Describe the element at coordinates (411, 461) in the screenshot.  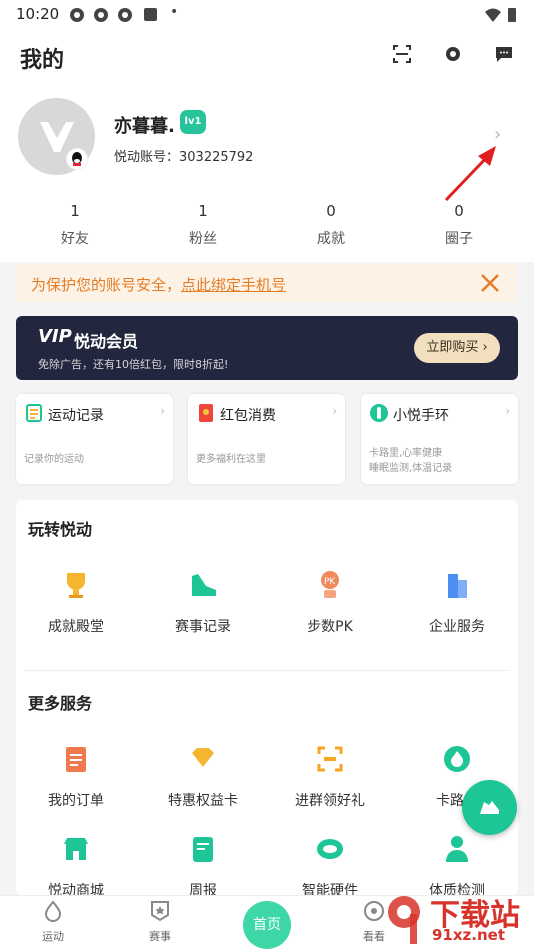
I see `card-desc: 卡路里,心率健康 睡眠监测,体温记录` at that location.